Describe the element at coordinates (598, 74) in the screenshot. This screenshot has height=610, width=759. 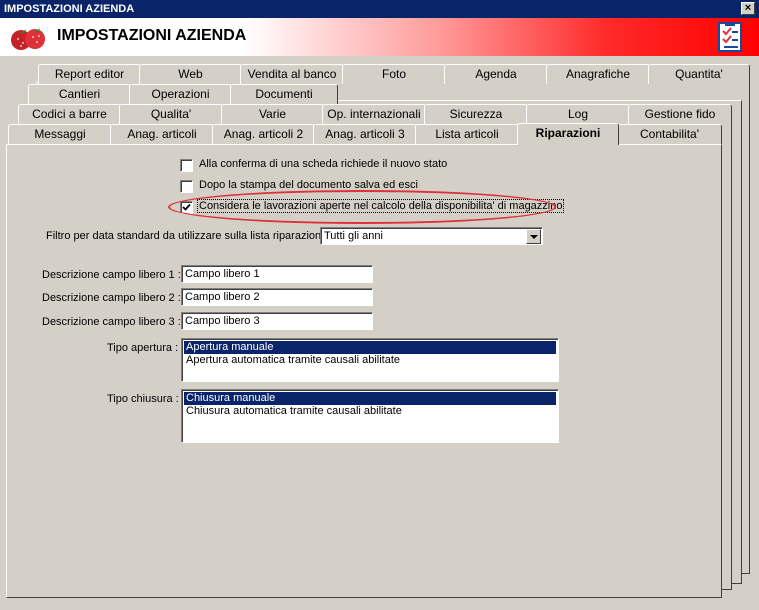
I see `tab-anagrafiche: Anagrafiche` at that location.